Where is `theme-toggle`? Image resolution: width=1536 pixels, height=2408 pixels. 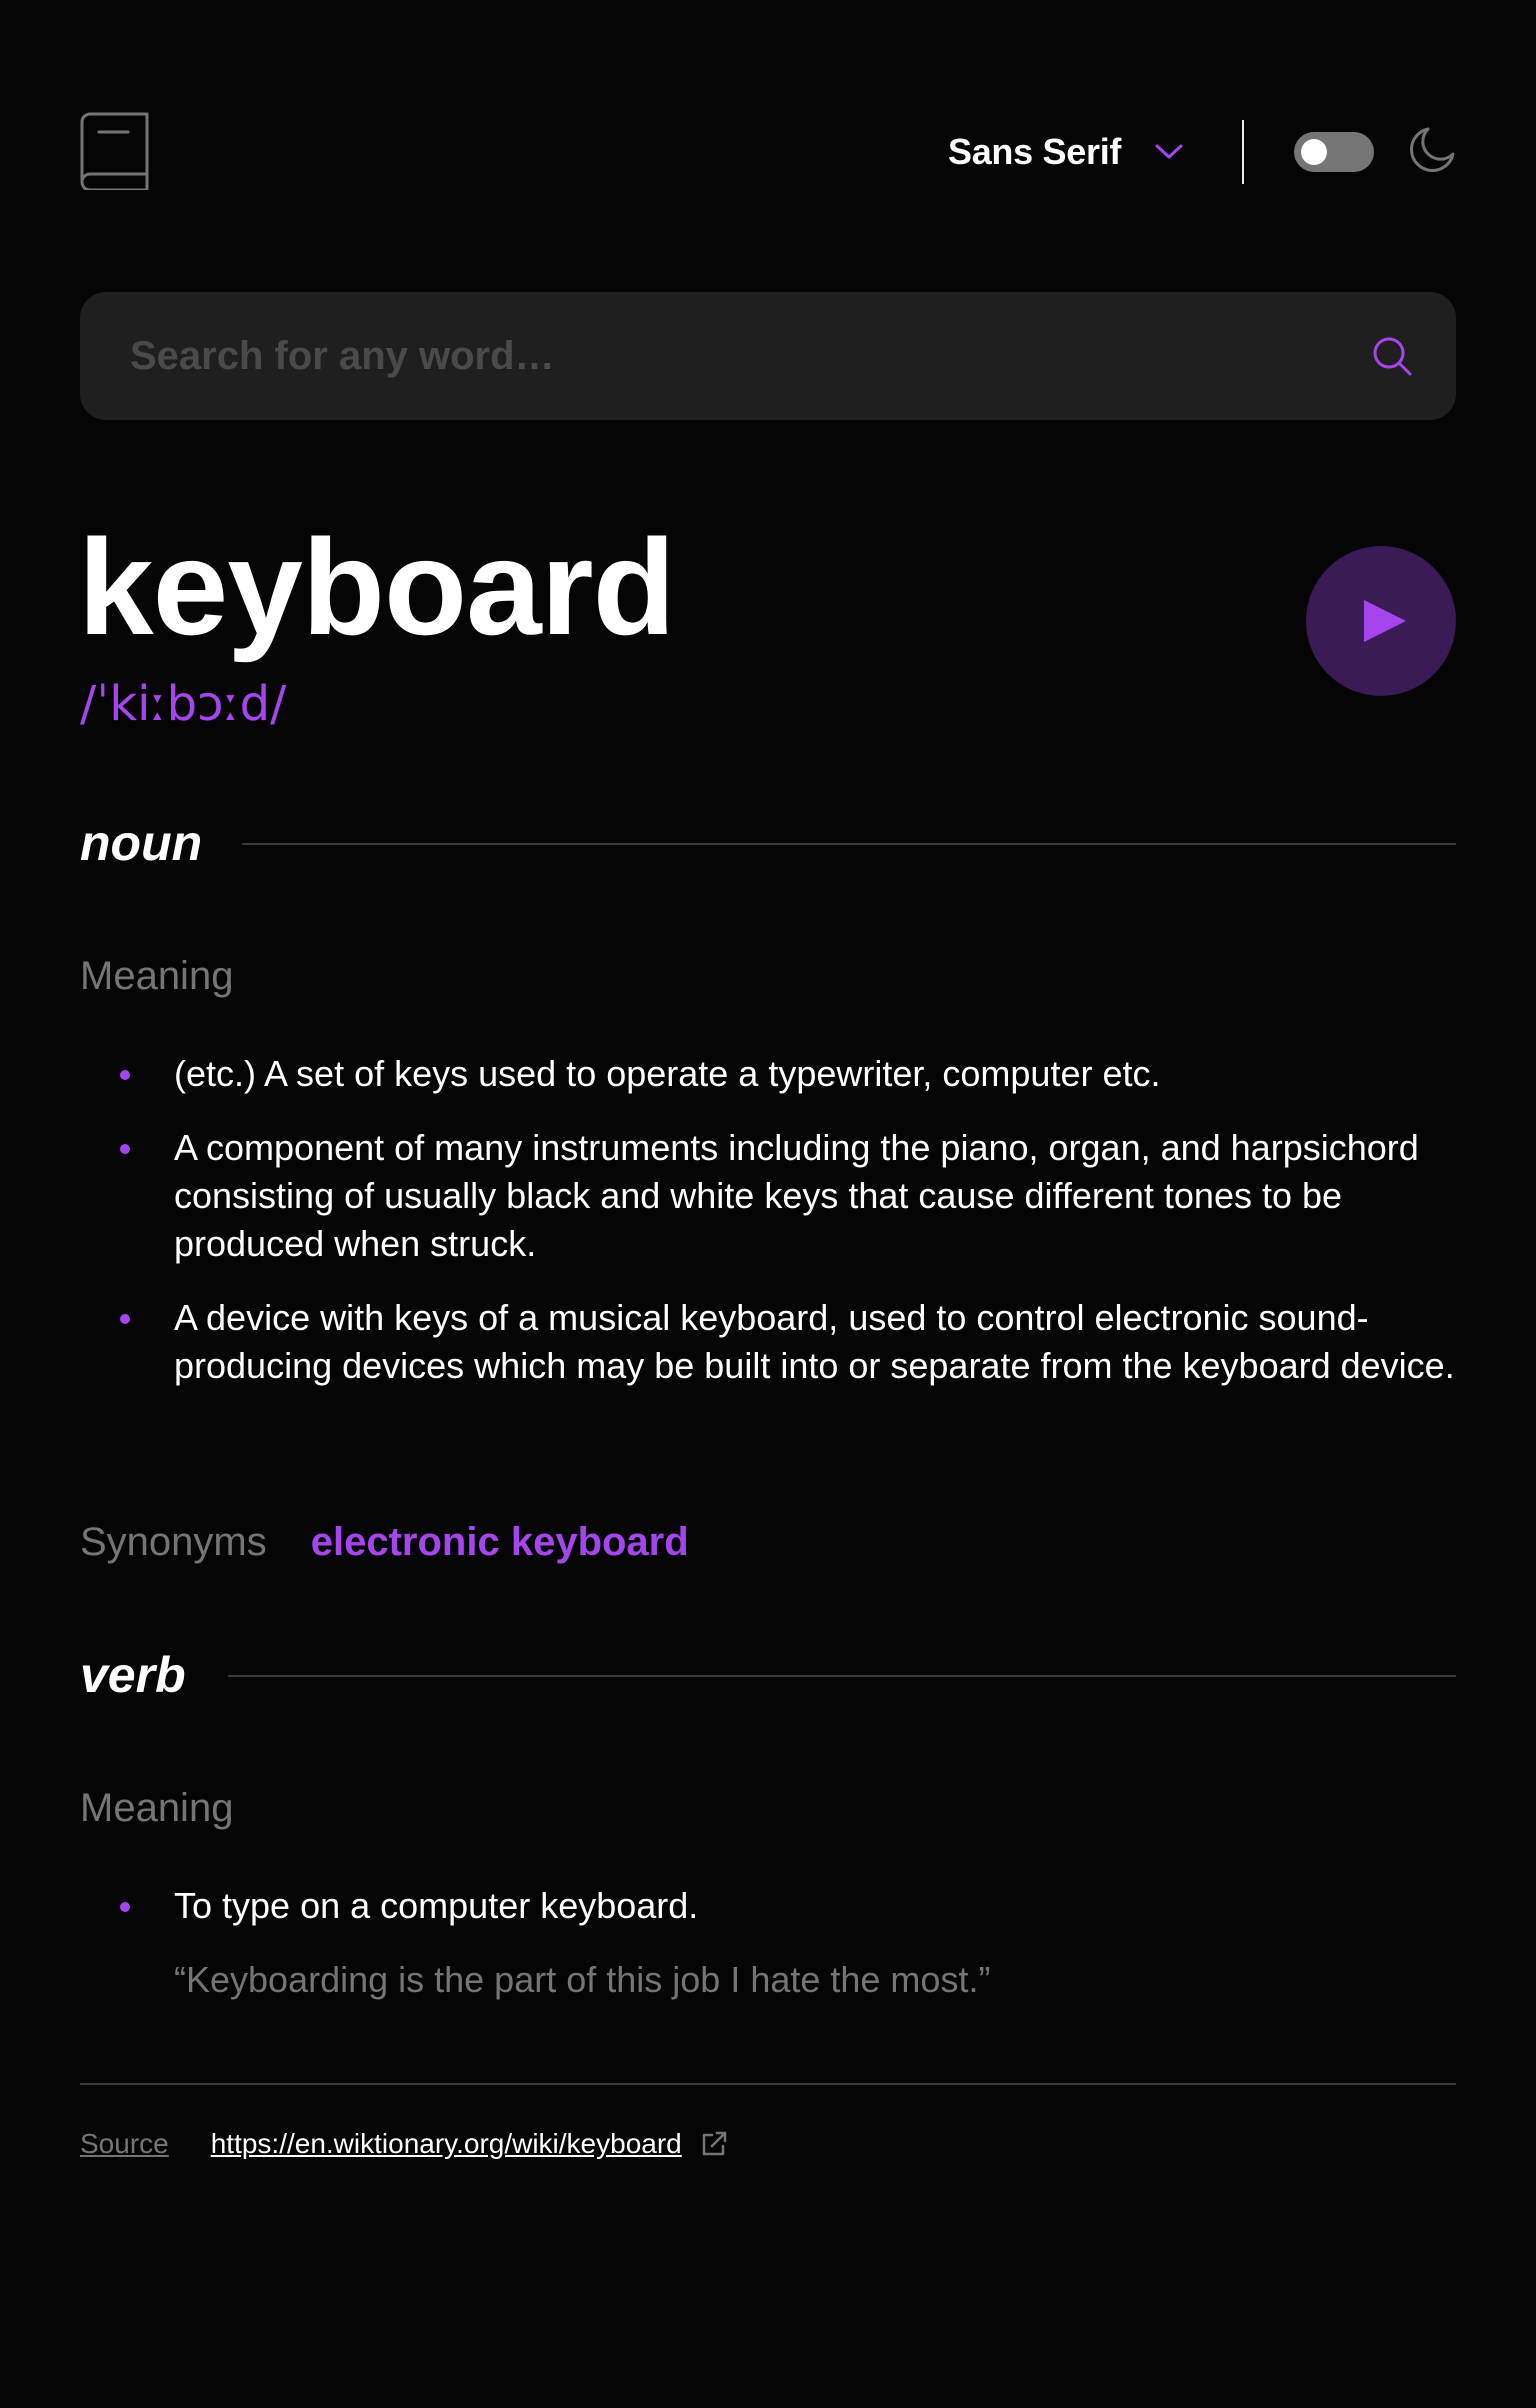 theme-toggle is located at coordinates (1334, 152).